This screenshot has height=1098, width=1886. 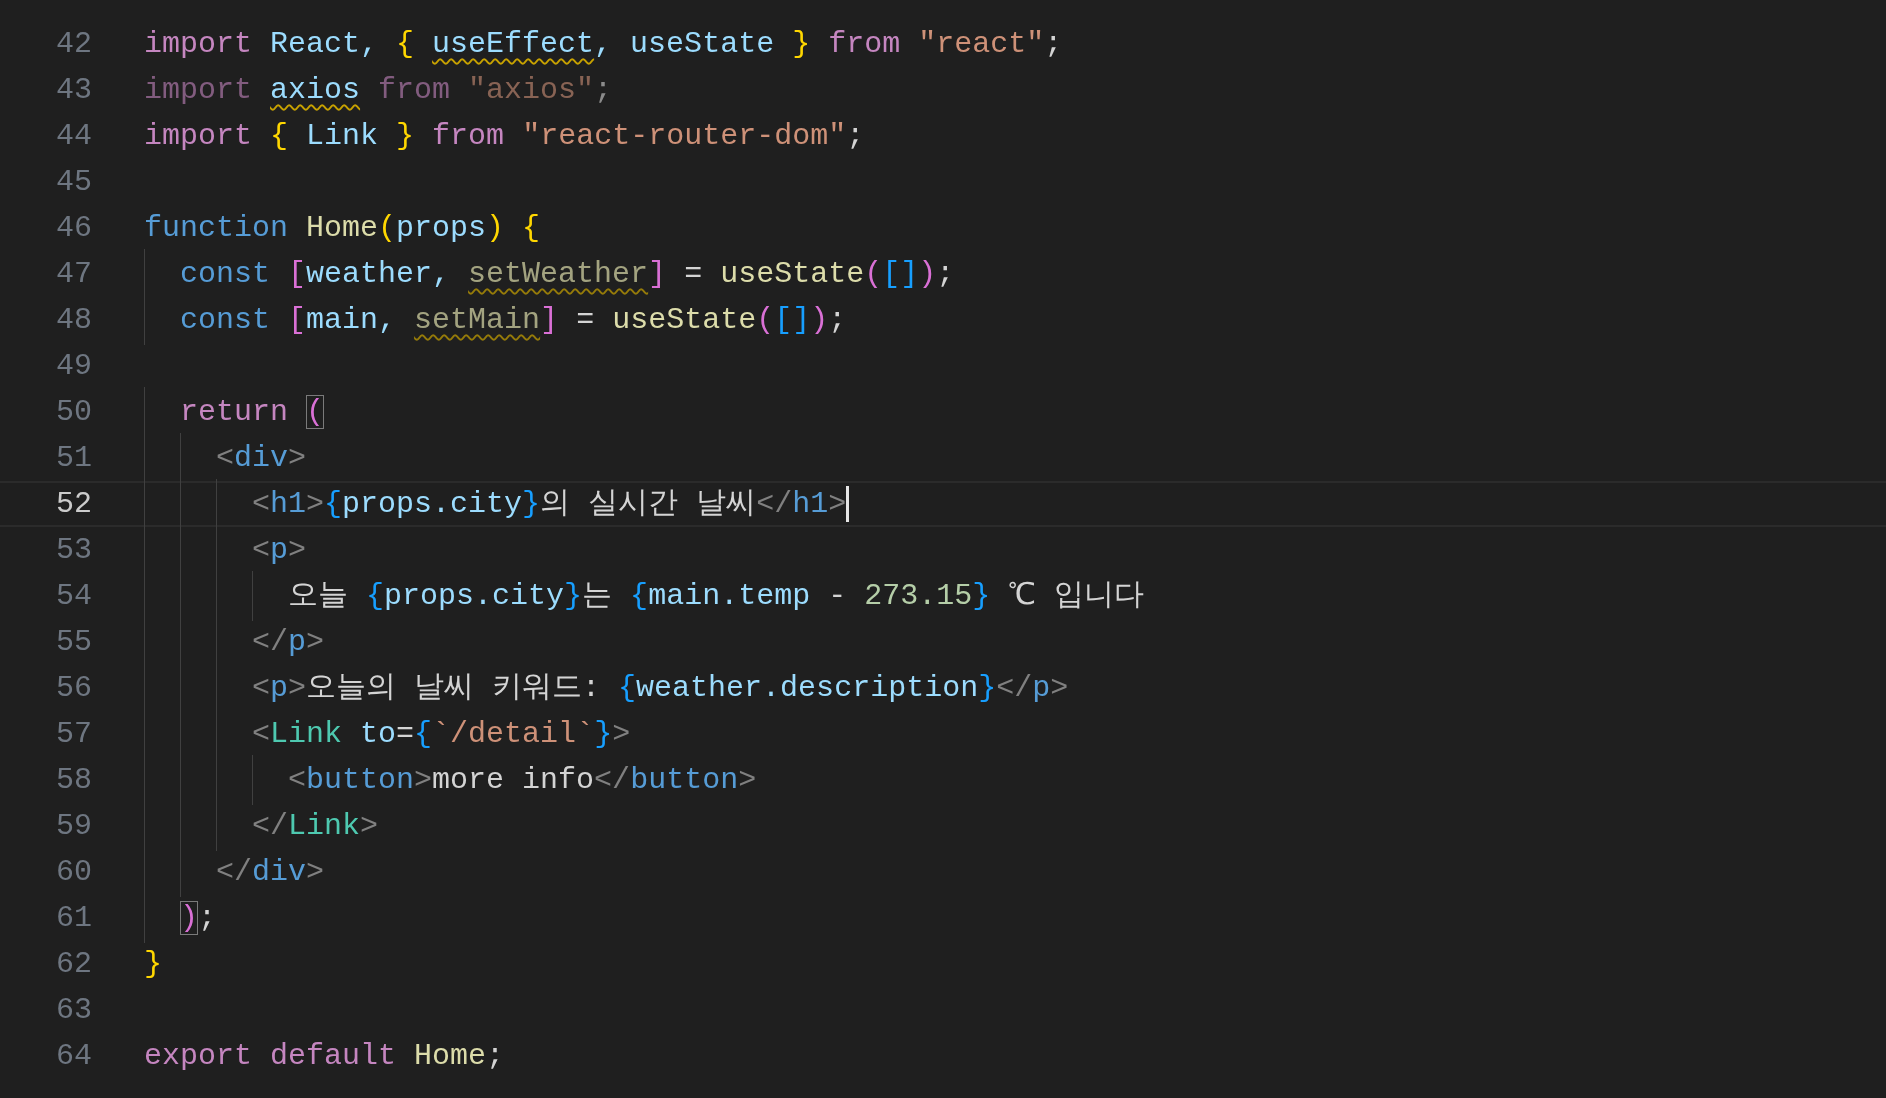 What do you see at coordinates (73, 550) in the screenshot?
I see `line-number: 53` at bounding box center [73, 550].